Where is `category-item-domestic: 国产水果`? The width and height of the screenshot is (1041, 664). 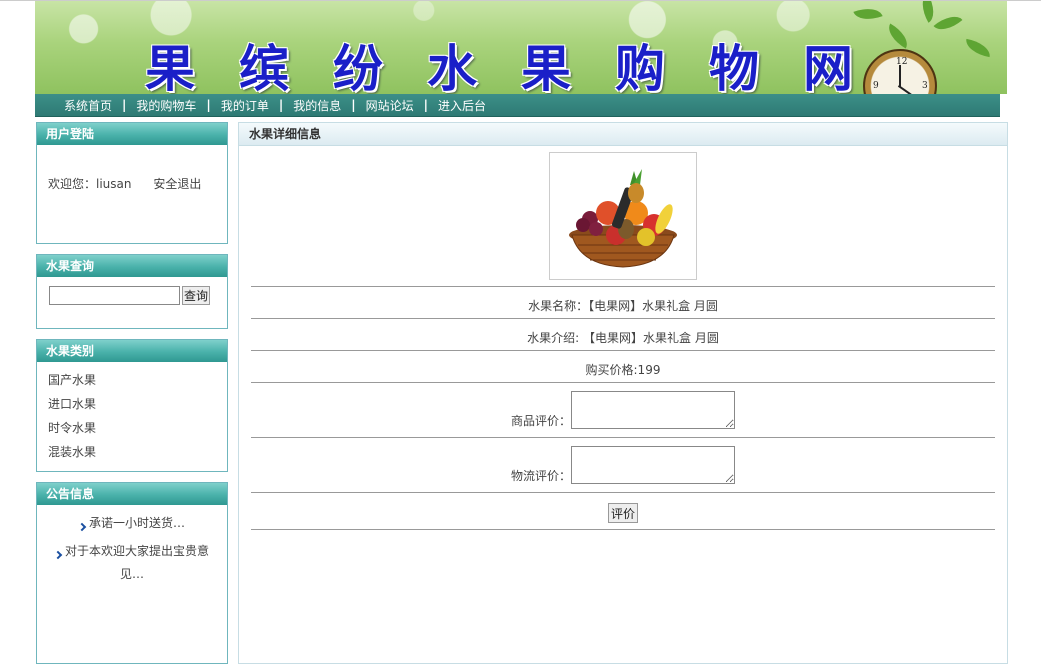 category-item-domestic: 国产水果 is located at coordinates (137, 380).